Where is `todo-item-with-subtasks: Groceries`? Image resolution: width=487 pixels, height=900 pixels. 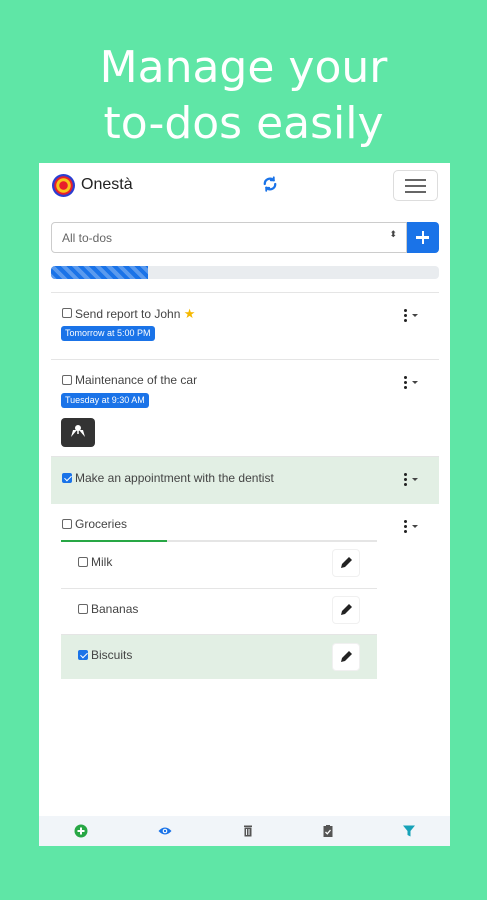 todo-item-with-subtasks: Groceries is located at coordinates (245, 522).